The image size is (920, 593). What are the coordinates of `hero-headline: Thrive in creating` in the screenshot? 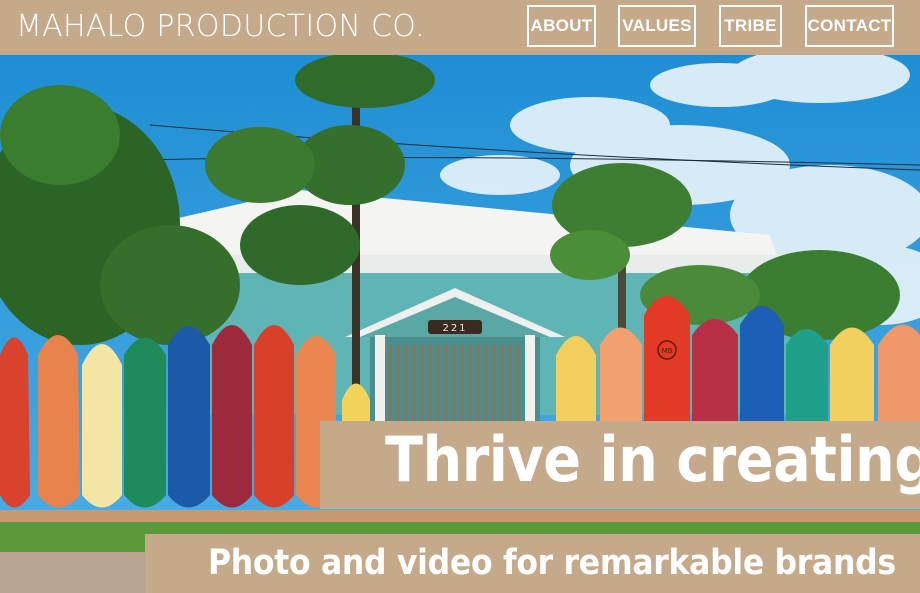 It's located at (652, 459).